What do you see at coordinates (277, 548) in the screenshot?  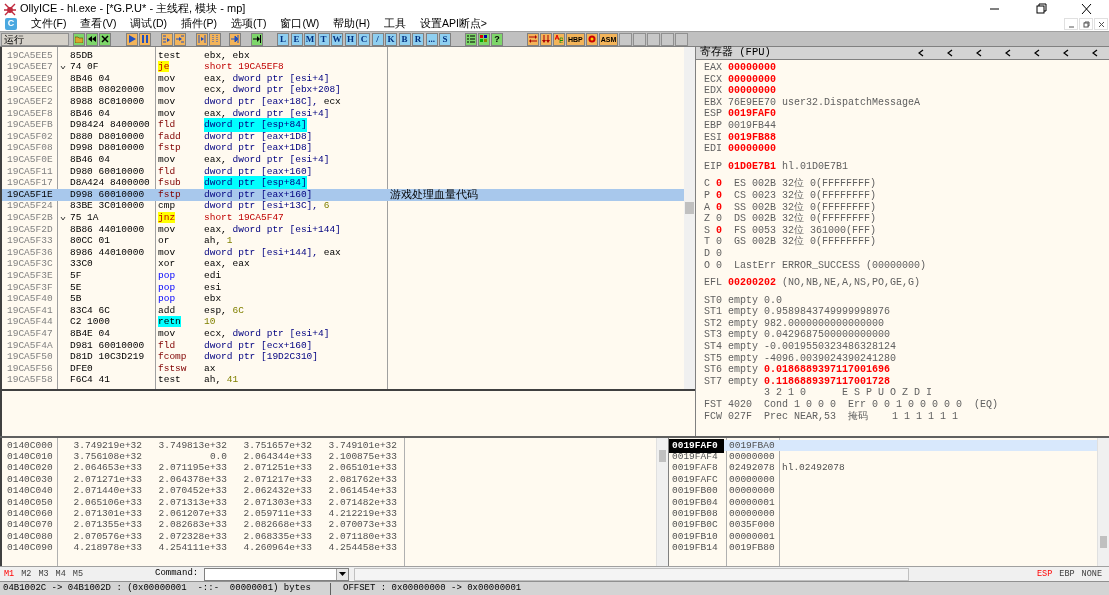 I see `data-cell-text: 4.260964e+33` at bounding box center [277, 548].